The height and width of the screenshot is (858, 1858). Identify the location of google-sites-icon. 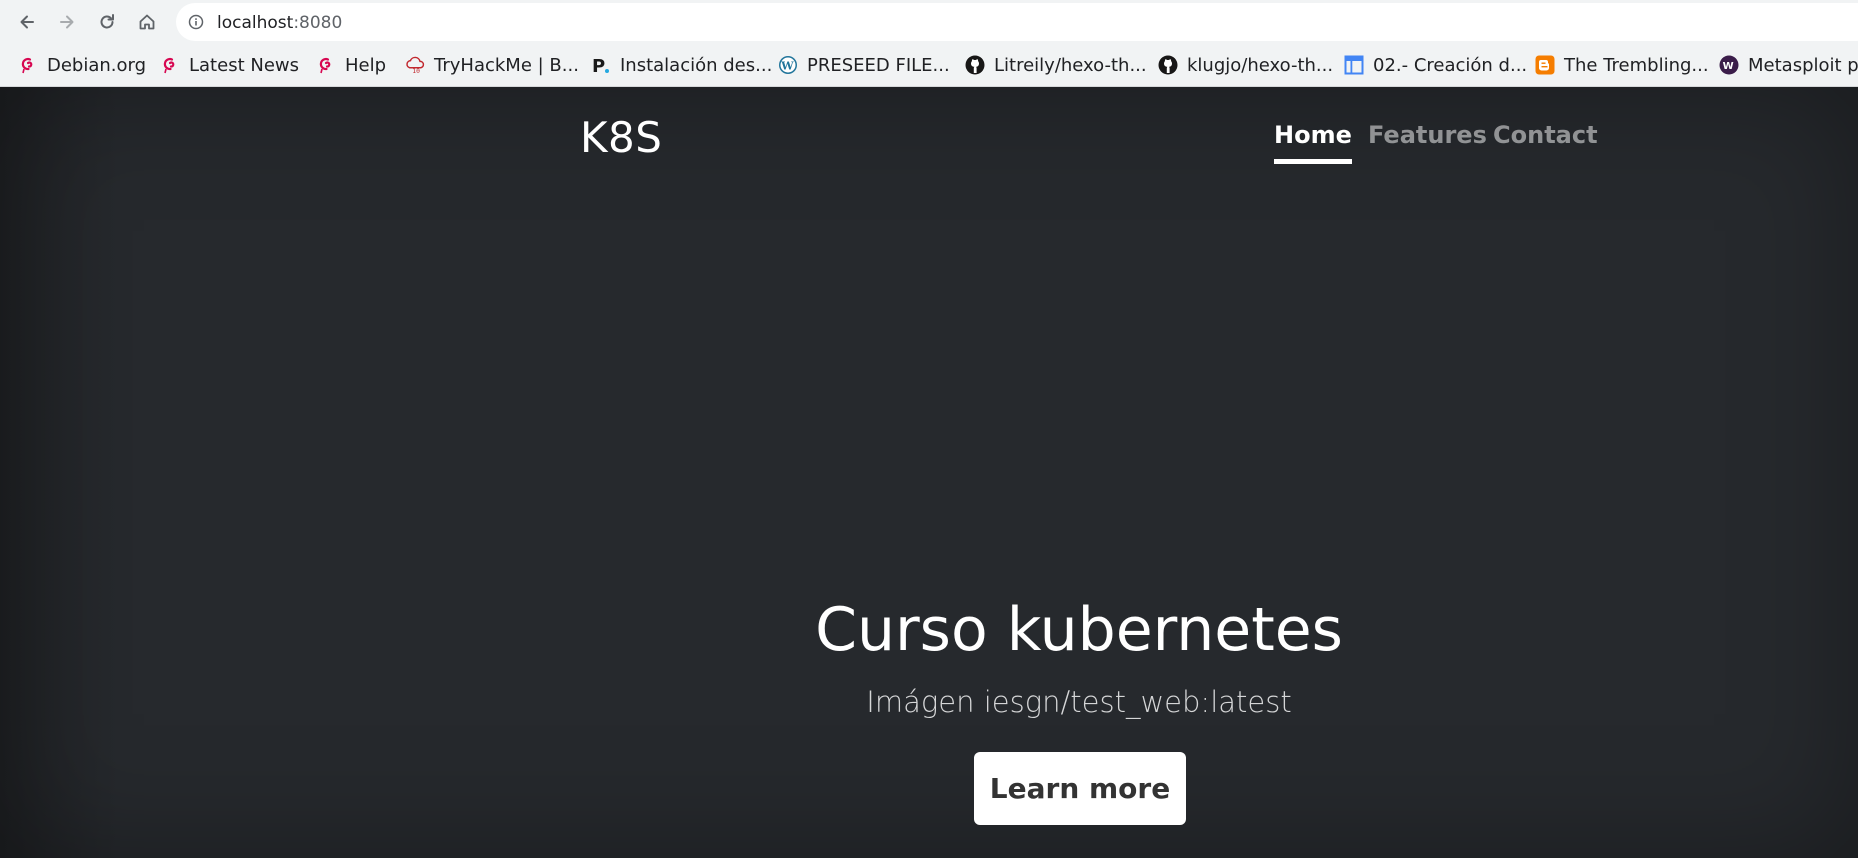
(1354, 65).